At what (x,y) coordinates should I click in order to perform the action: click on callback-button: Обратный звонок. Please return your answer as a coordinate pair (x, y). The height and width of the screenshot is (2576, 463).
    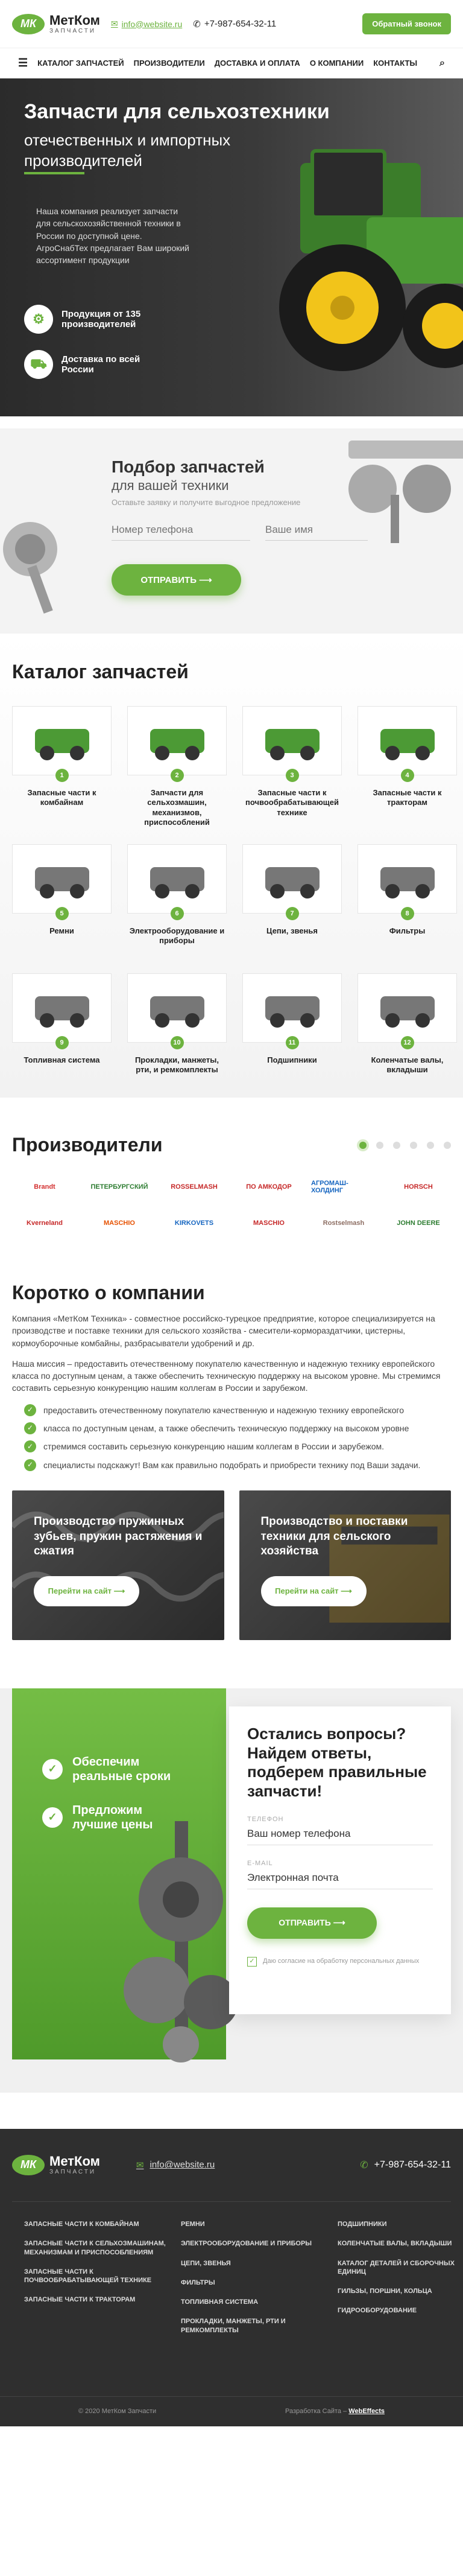
    Looking at the image, I should click on (407, 24).